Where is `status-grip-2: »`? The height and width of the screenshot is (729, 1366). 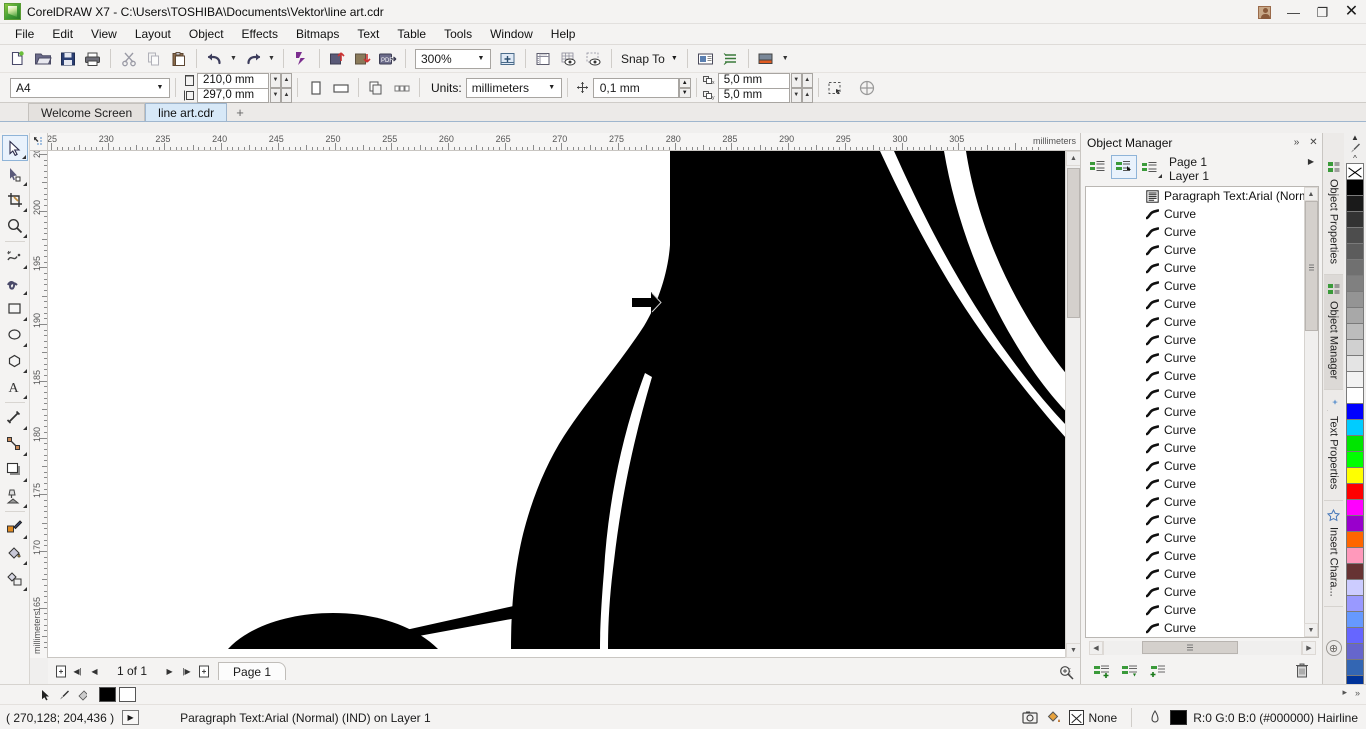 status-grip-2: » is located at coordinates (1357, 693).